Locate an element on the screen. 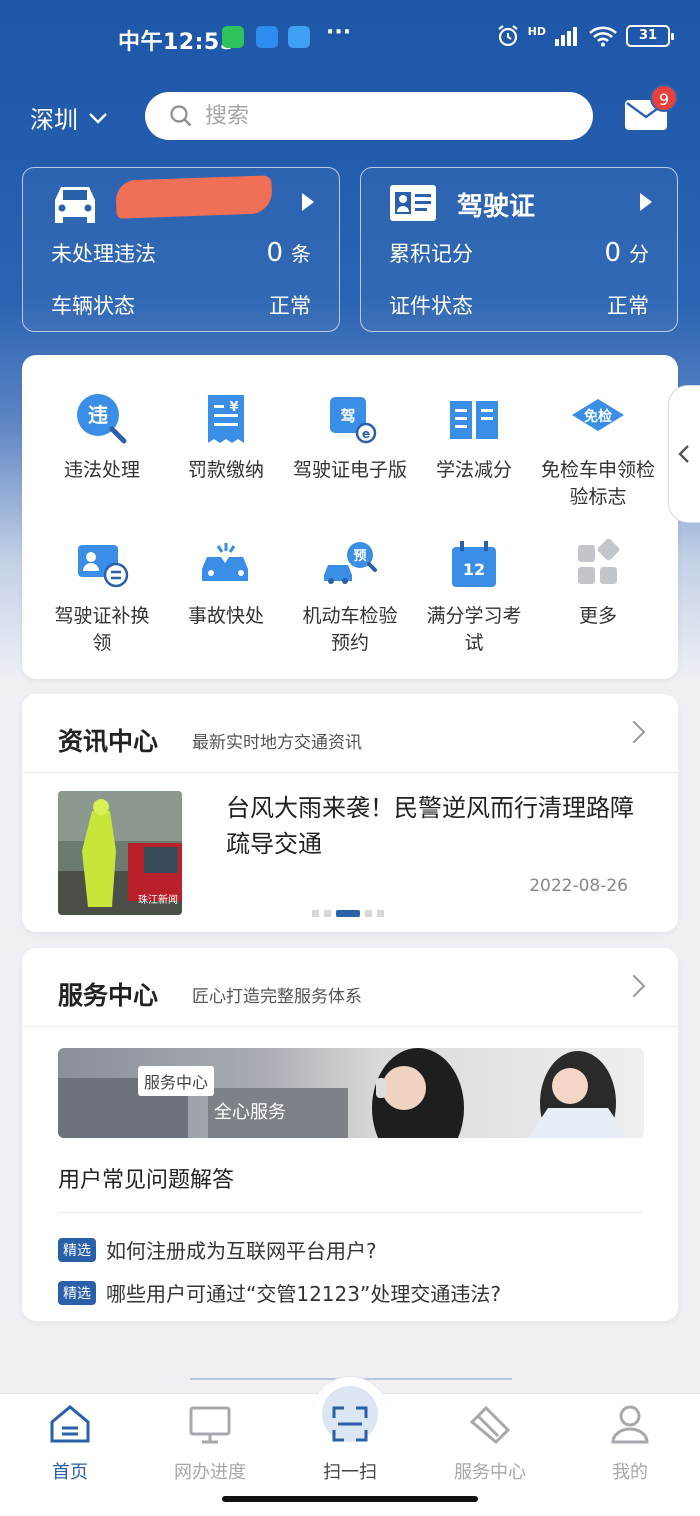 Image resolution: width=700 pixels, height=1516 pixels. carousel-indicator is located at coordinates (348, 913).